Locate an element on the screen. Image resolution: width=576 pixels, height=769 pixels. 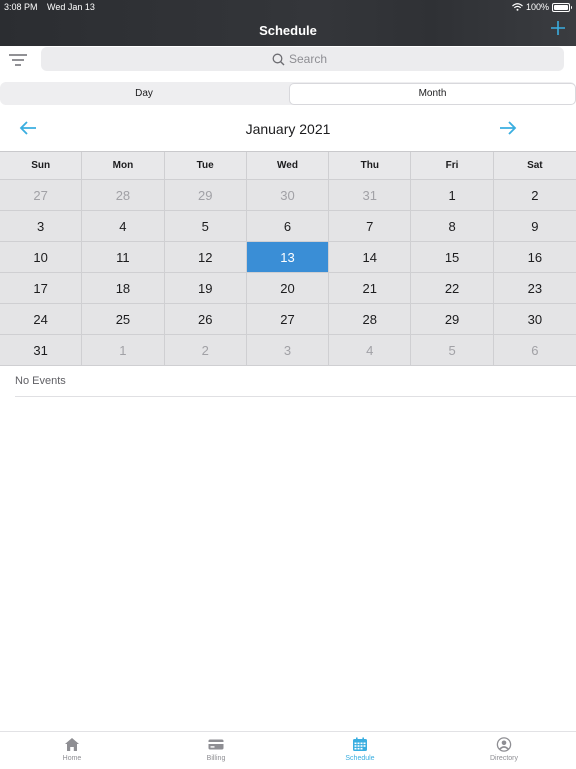
calendar-day: 2 is located at coordinates (534, 195).